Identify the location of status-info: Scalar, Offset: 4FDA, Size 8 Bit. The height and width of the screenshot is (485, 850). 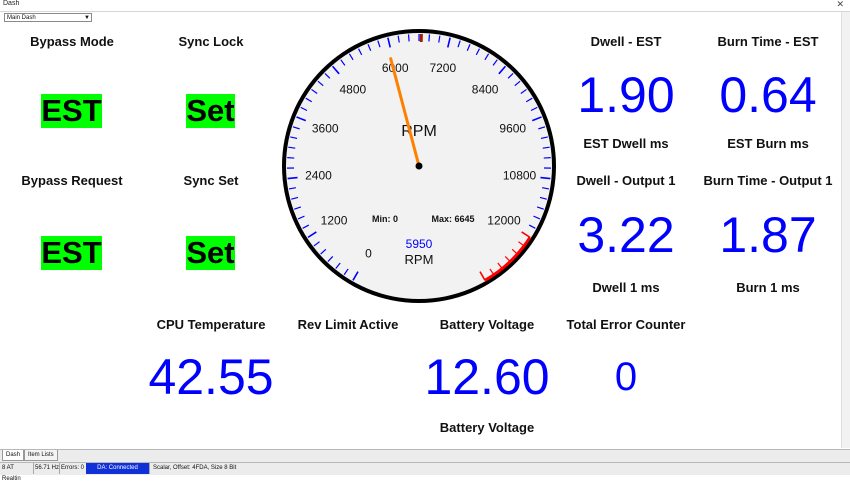
(217, 468).